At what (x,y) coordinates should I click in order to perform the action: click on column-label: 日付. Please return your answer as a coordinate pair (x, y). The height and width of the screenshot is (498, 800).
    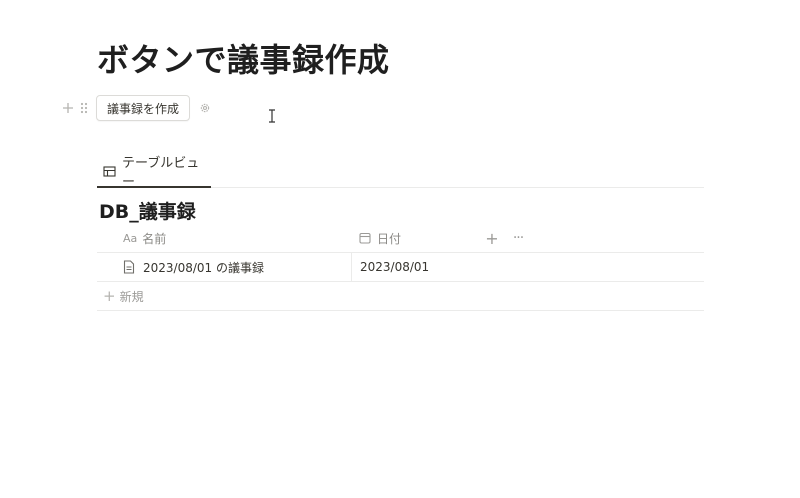
    Looking at the image, I should click on (389, 238).